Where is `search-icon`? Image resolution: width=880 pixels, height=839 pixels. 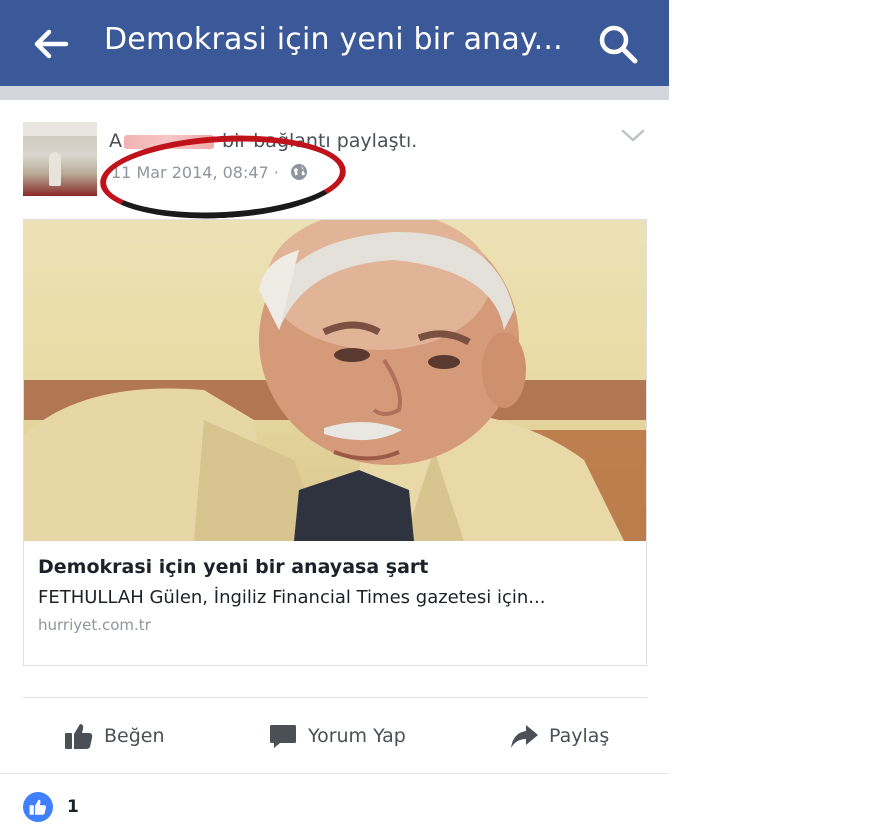 search-icon is located at coordinates (618, 44).